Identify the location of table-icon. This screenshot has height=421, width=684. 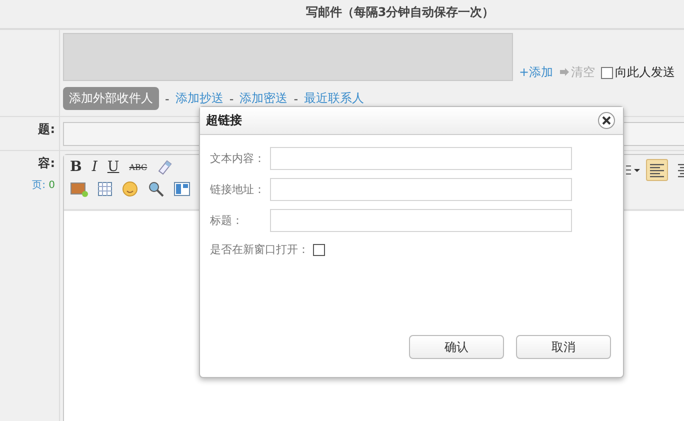
(105, 189).